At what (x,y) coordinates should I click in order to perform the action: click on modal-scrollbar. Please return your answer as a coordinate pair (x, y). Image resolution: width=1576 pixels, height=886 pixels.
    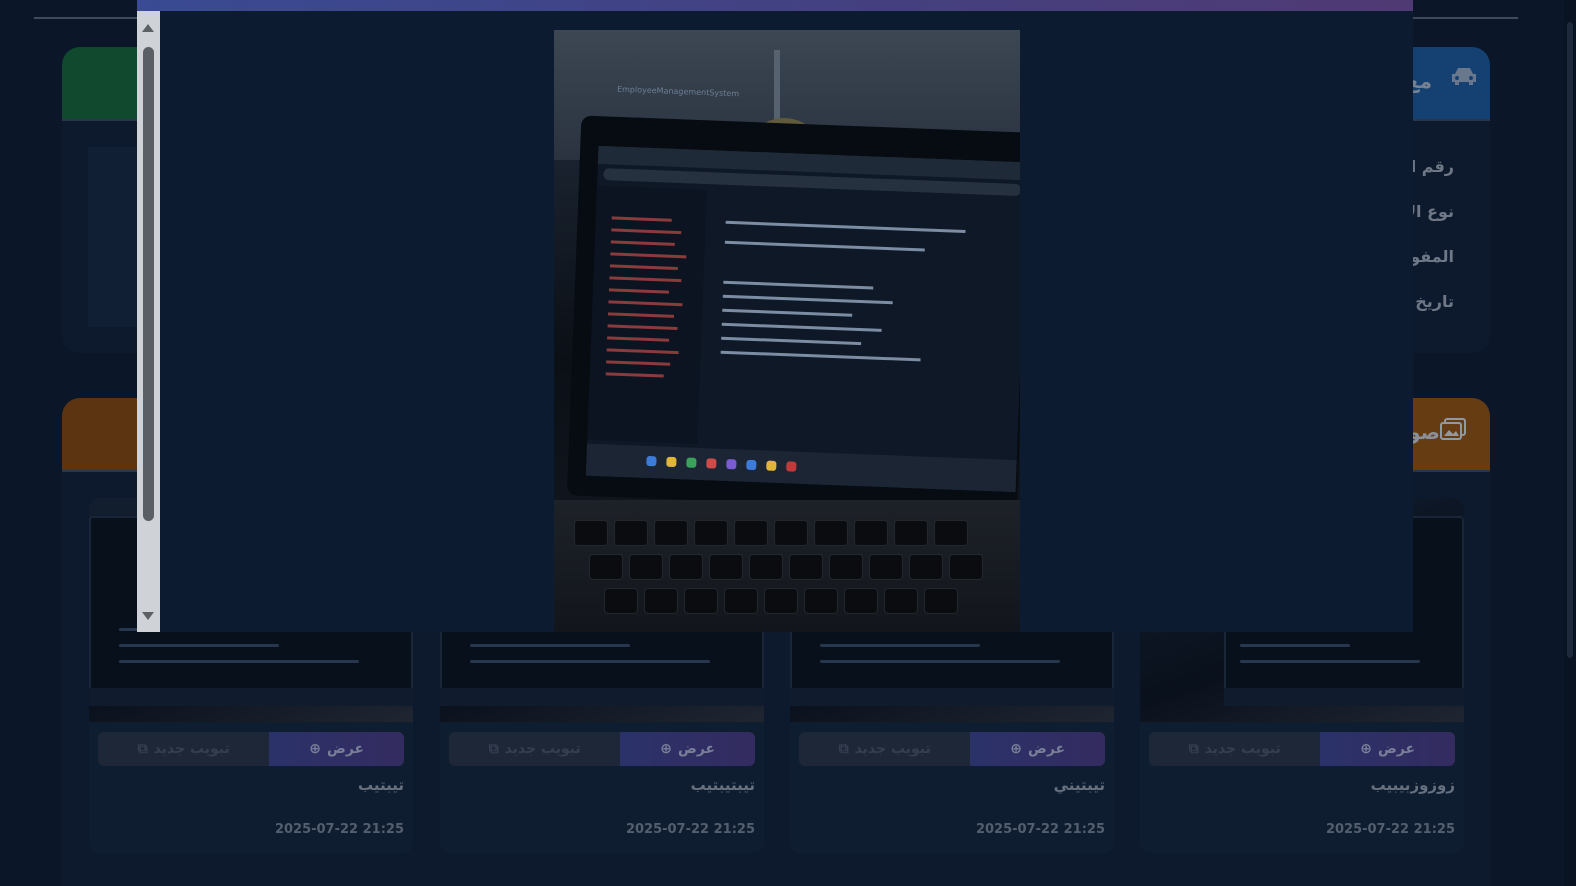
    Looking at the image, I should click on (148, 321).